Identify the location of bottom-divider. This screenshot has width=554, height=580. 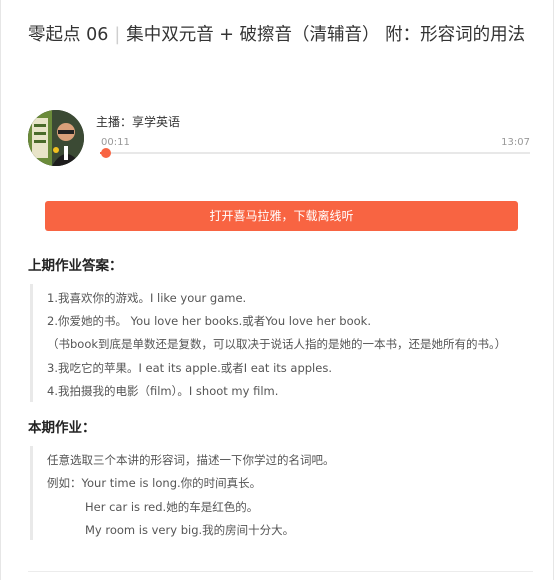
(280, 571).